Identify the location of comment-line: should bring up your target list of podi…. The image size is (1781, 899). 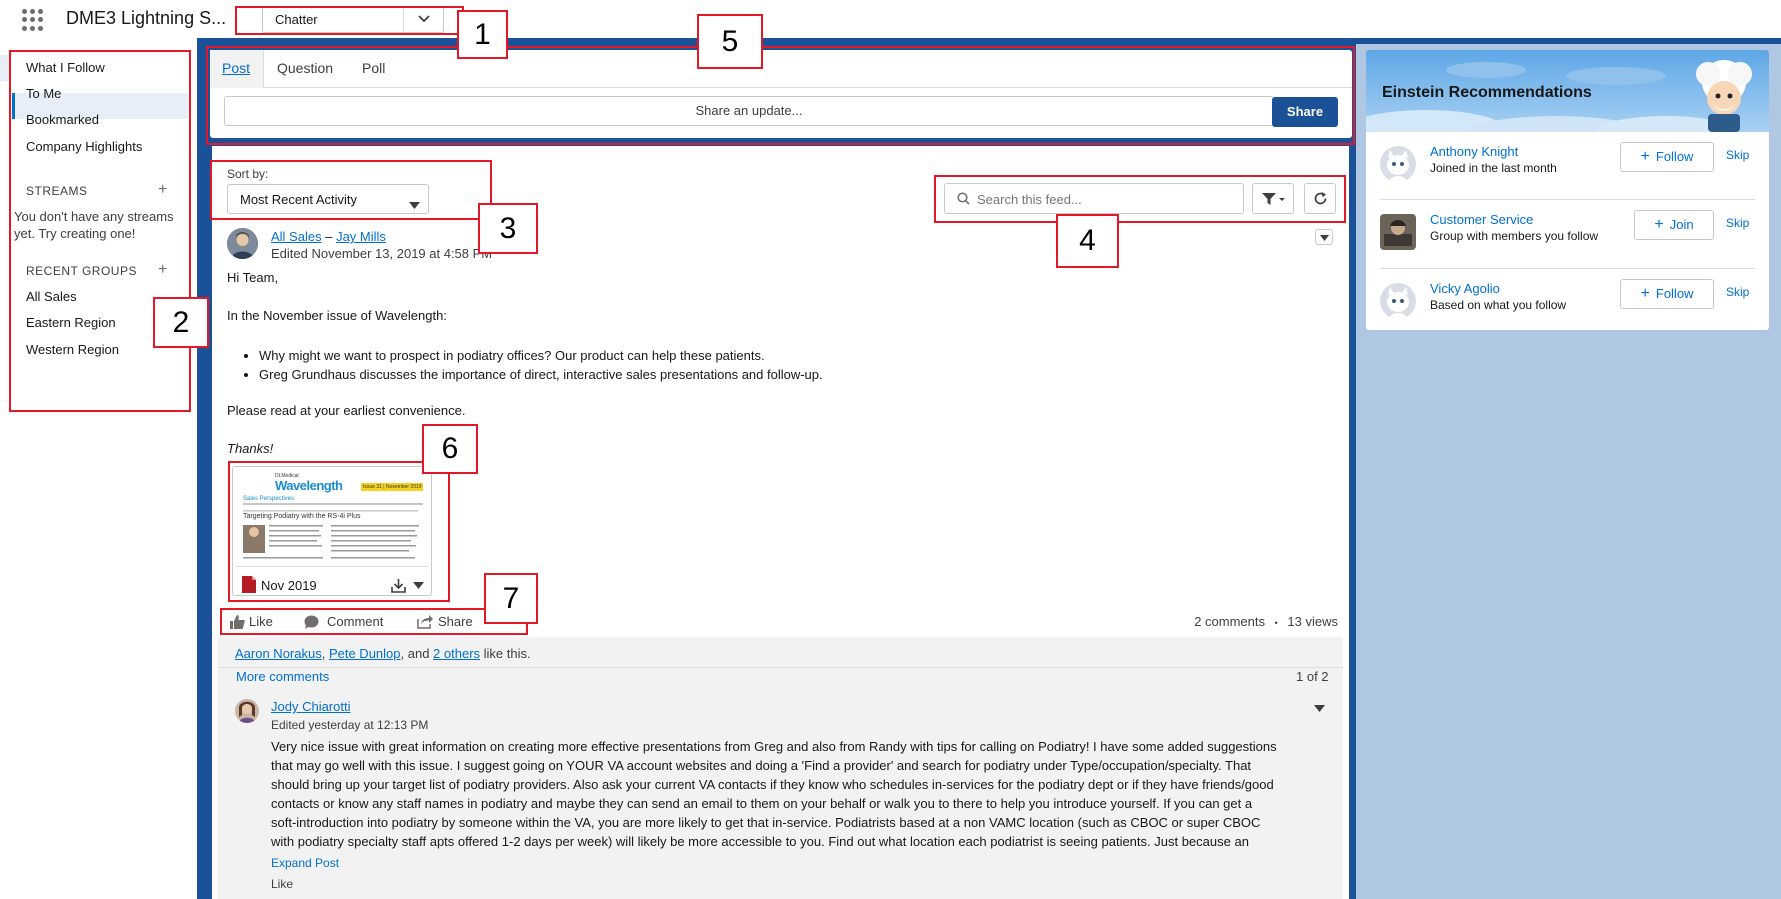
(772, 784).